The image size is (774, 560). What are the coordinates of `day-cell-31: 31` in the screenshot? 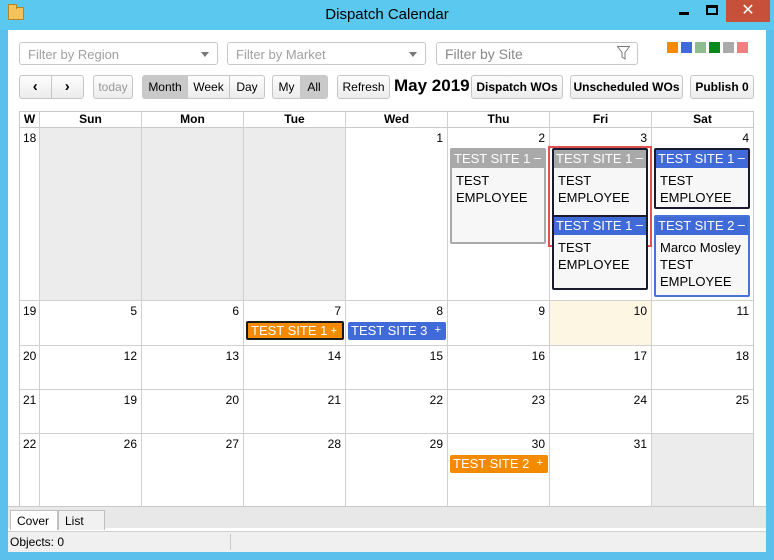 It's located at (601, 474).